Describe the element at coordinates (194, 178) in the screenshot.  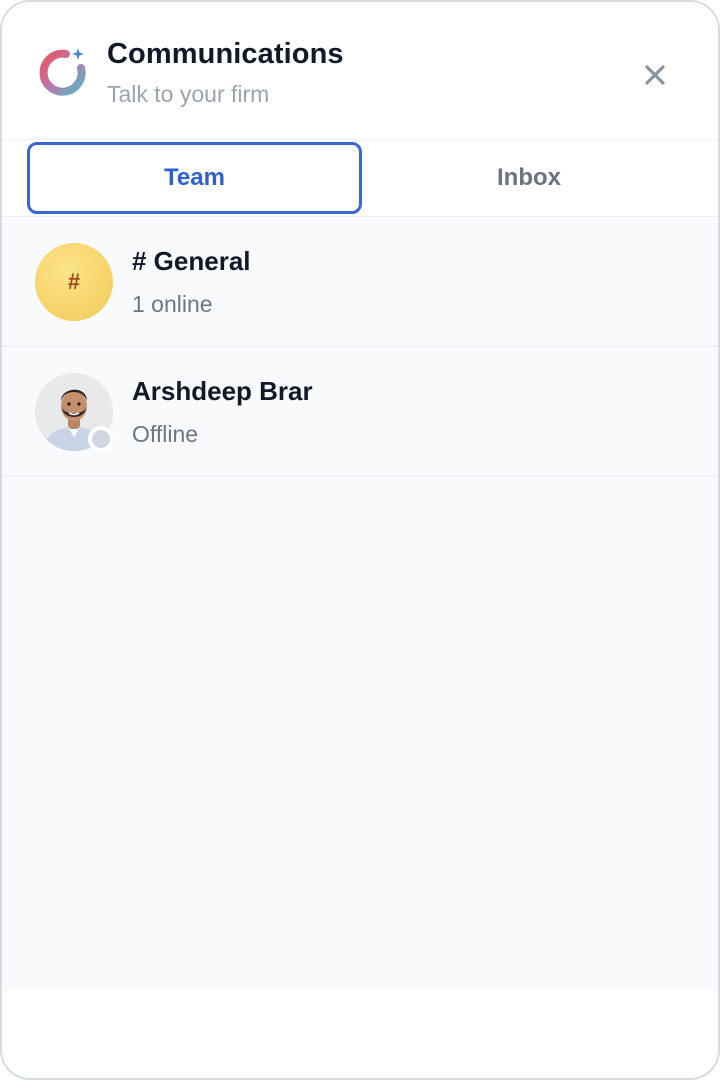
I see `tab-team: Team` at that location.